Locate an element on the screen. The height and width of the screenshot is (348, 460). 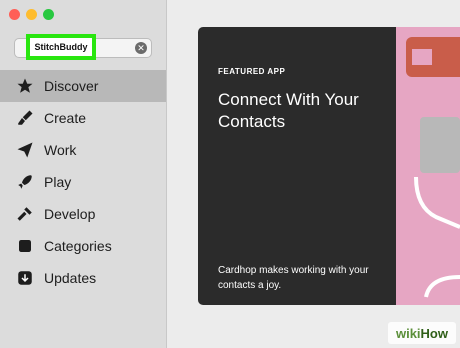
sidebar-item-discover: Discover is located at coordinates (83, 86).